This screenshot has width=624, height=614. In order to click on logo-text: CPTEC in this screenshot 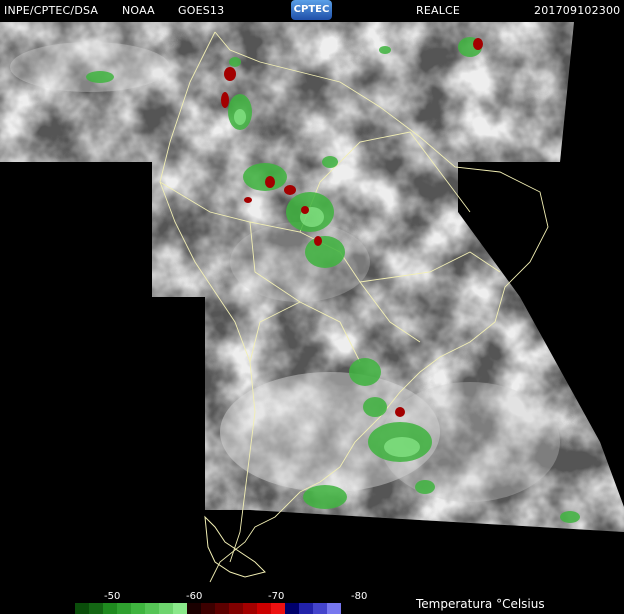, I will do `click(311, 9)`.